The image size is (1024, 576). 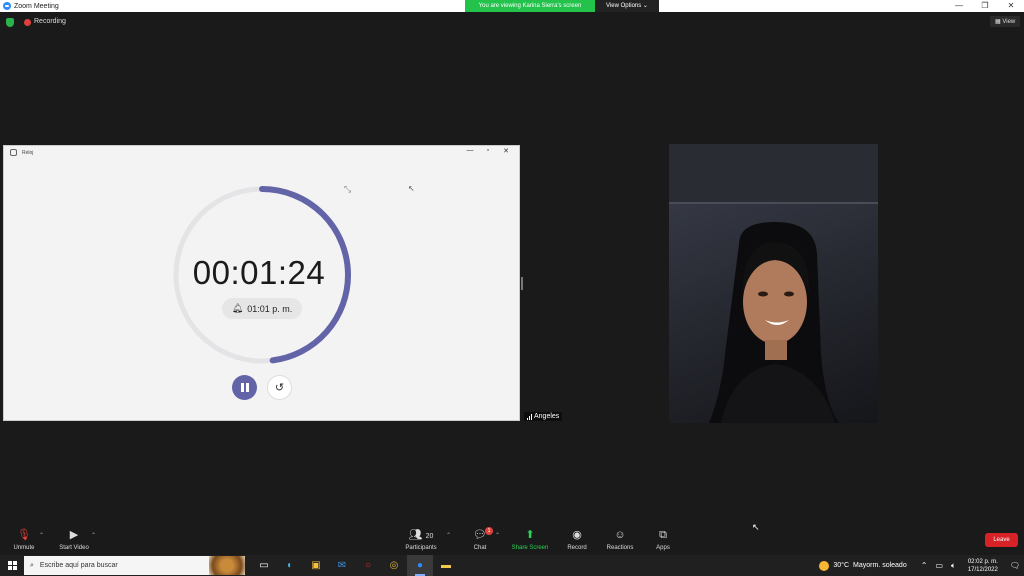 I want to click on pause-icon, so click(x=245, y=388).